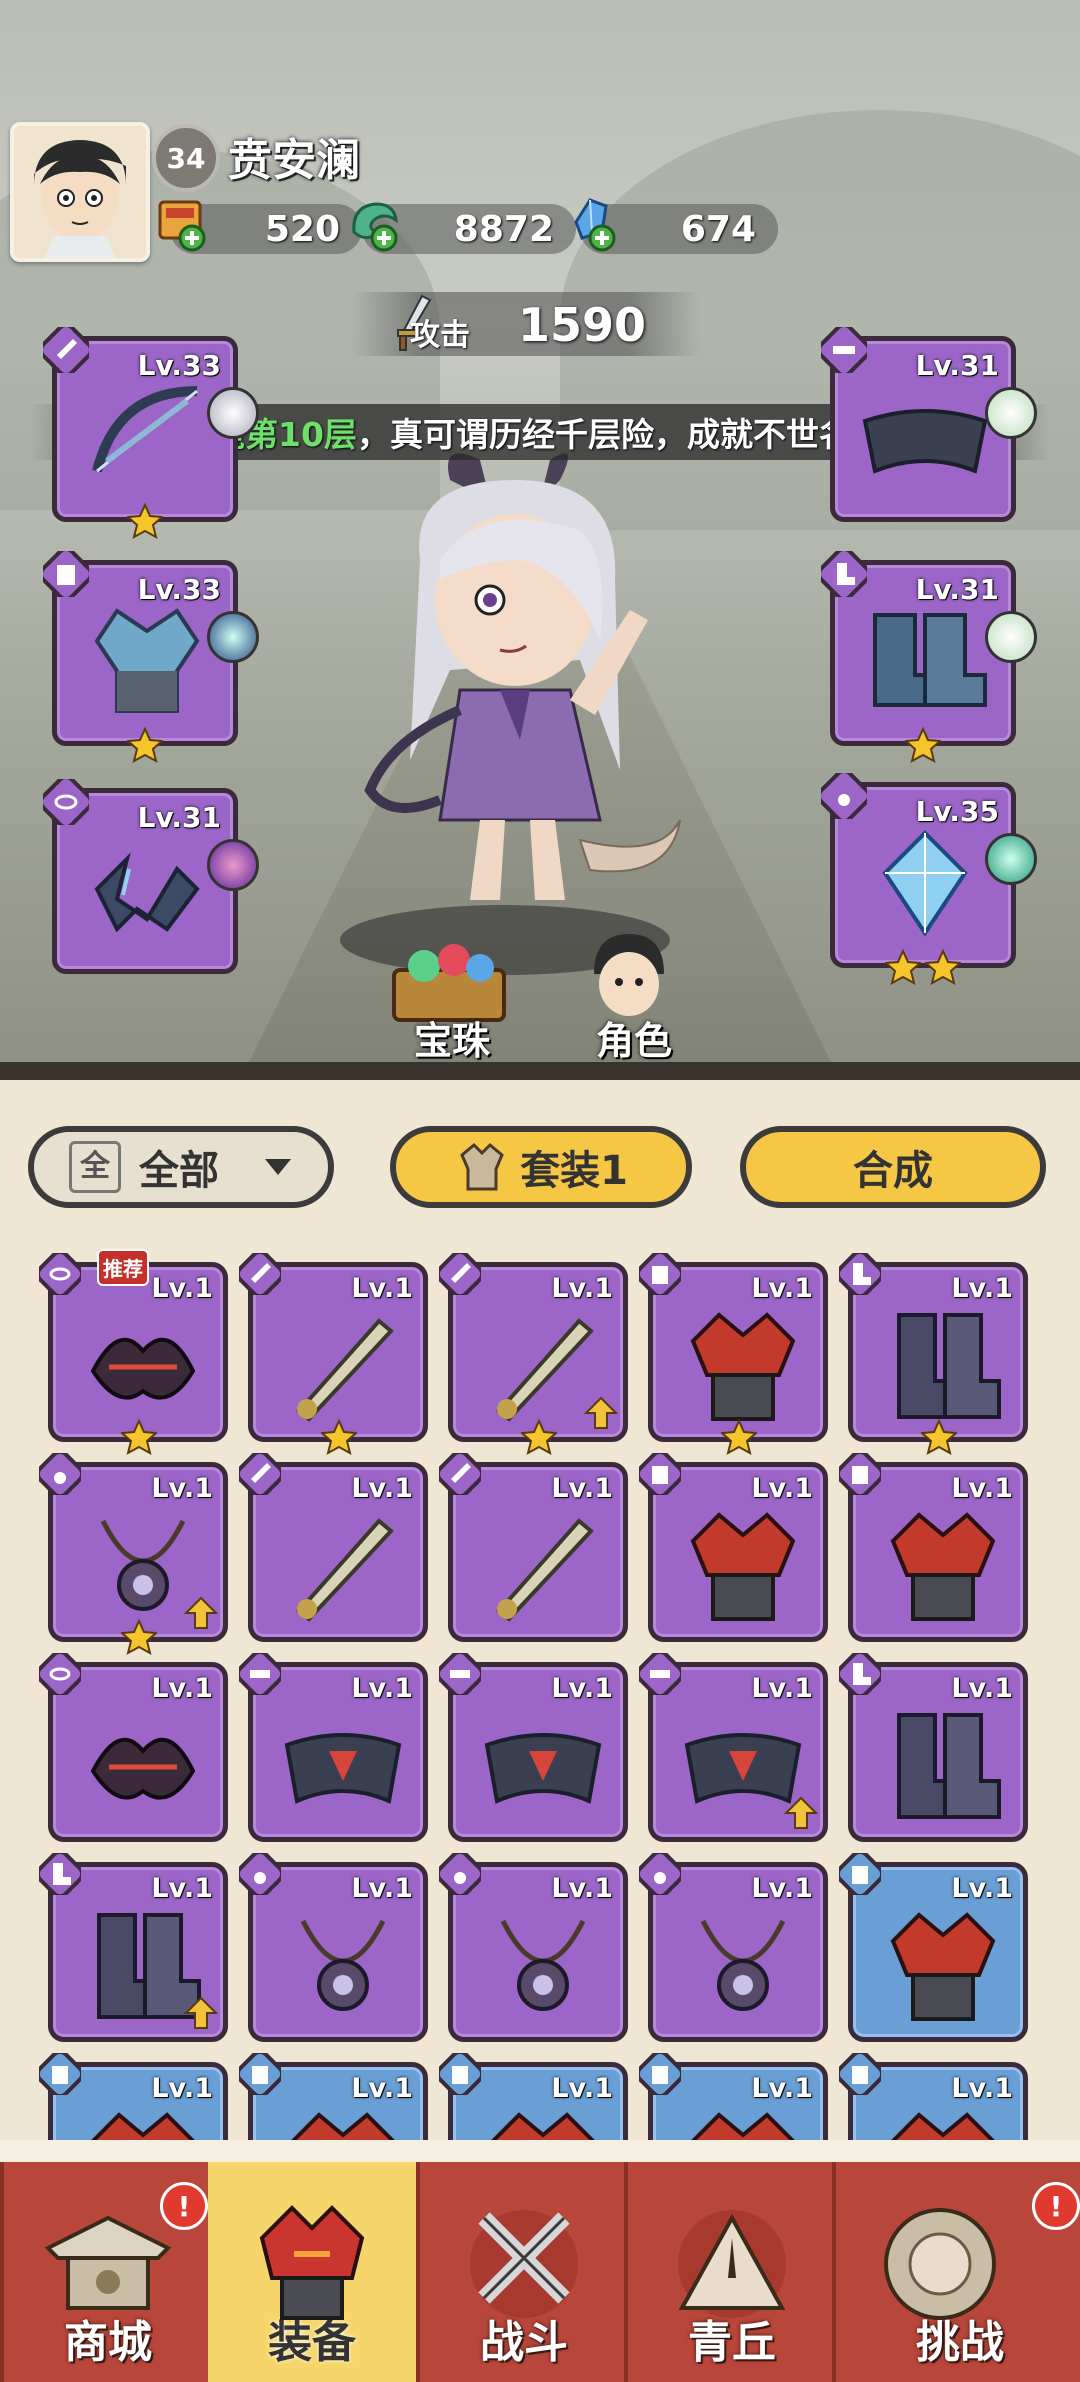  Describe the element at coordinates (151, 433) in the screenshot. I see `equipped-weapon-slot: Lv.33` at that location.